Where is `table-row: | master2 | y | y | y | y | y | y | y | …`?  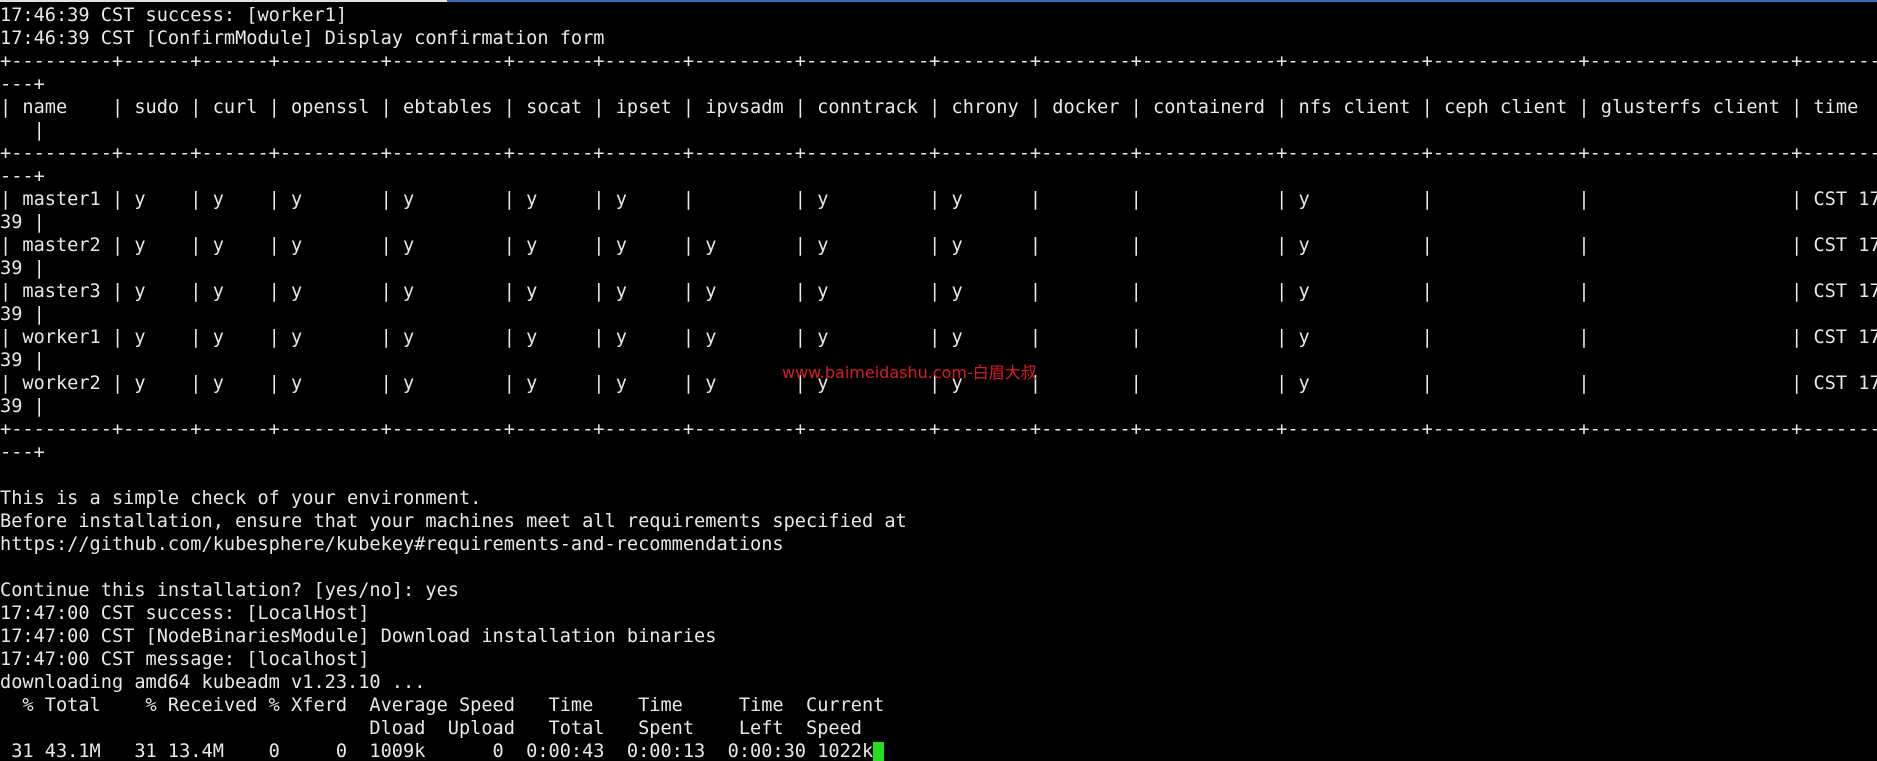 table-row: | master2 | y | y | y | y | y | y | y | … is located at coordinates (938, 245).